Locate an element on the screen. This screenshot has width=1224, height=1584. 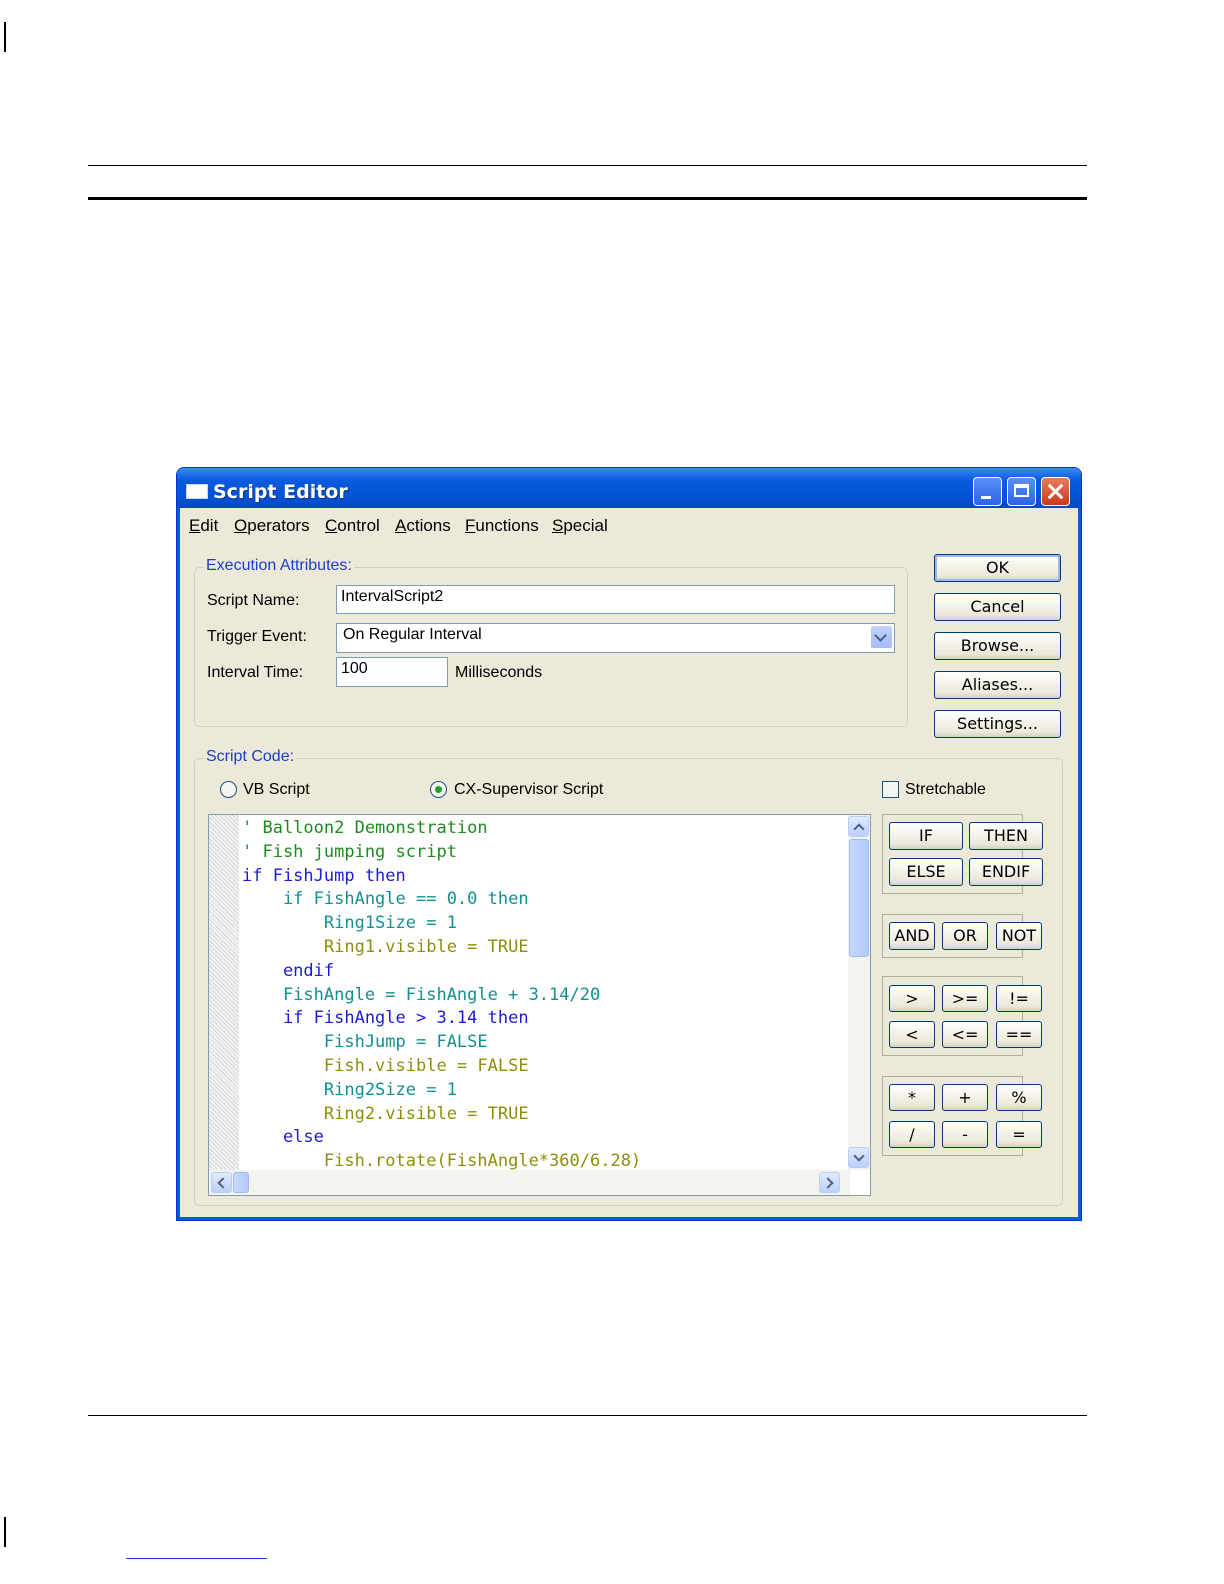
less-equal-button: <= is located at coordinates (965, 1034).